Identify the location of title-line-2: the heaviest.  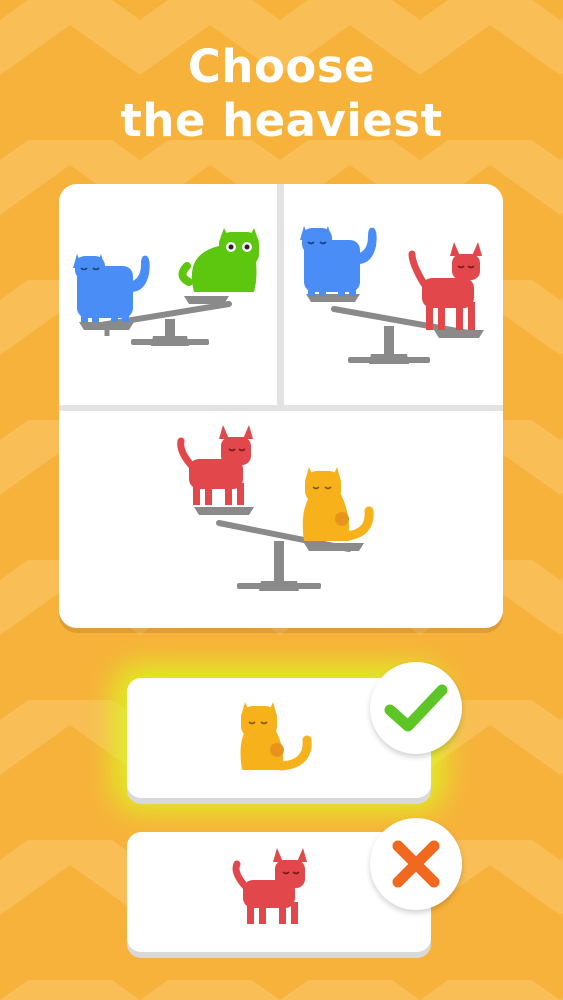
(281, 120).